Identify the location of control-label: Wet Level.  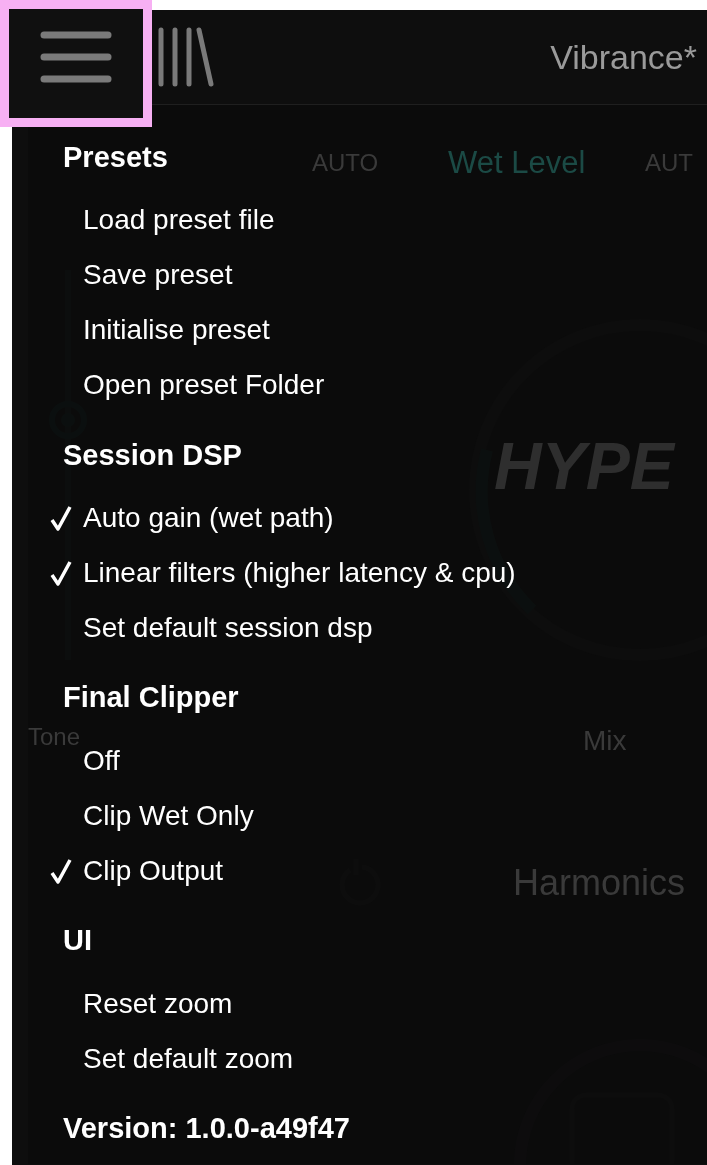
(517, 162).